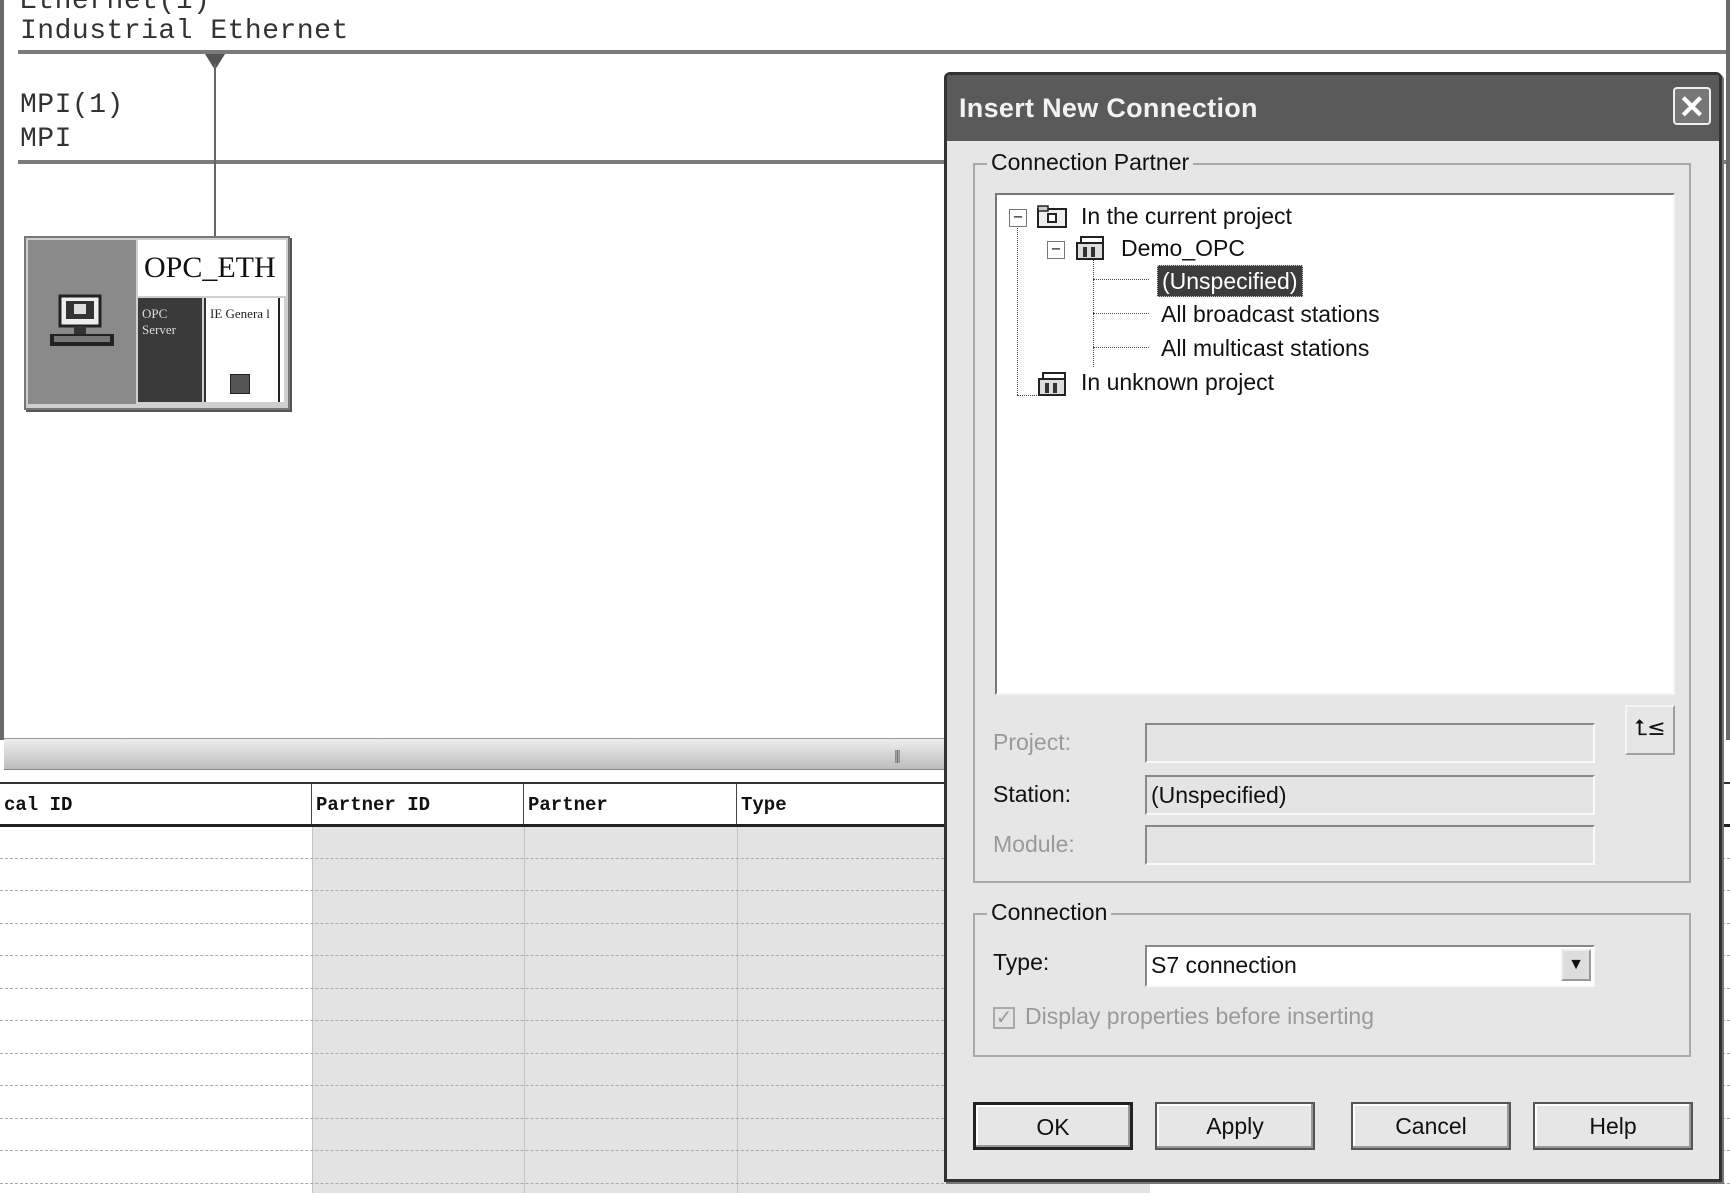  What do you see at coordinates (1370, 966) in the screenshot?
I see `connection-type-select: S7 connection ▼` at bounding box center [1370, 966].